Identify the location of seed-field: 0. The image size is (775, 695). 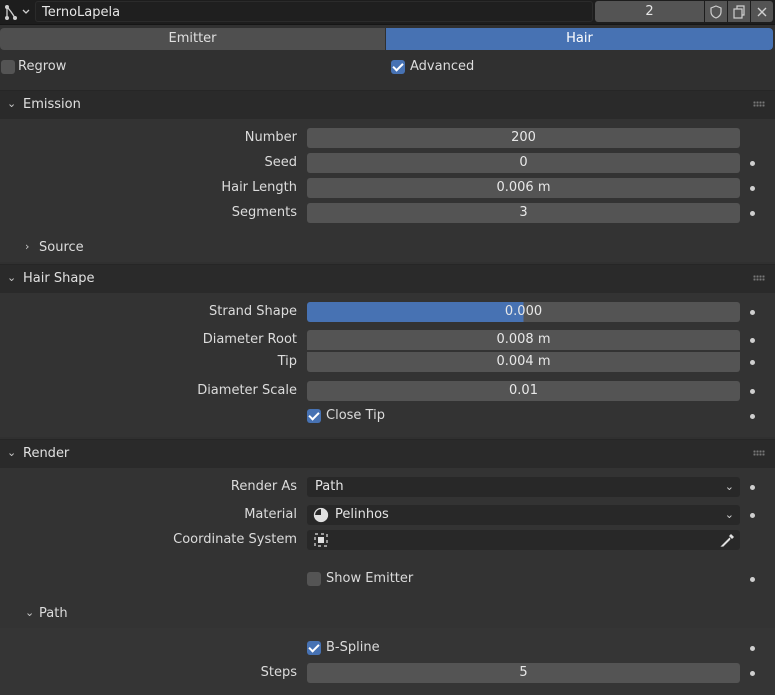
(523, 163).